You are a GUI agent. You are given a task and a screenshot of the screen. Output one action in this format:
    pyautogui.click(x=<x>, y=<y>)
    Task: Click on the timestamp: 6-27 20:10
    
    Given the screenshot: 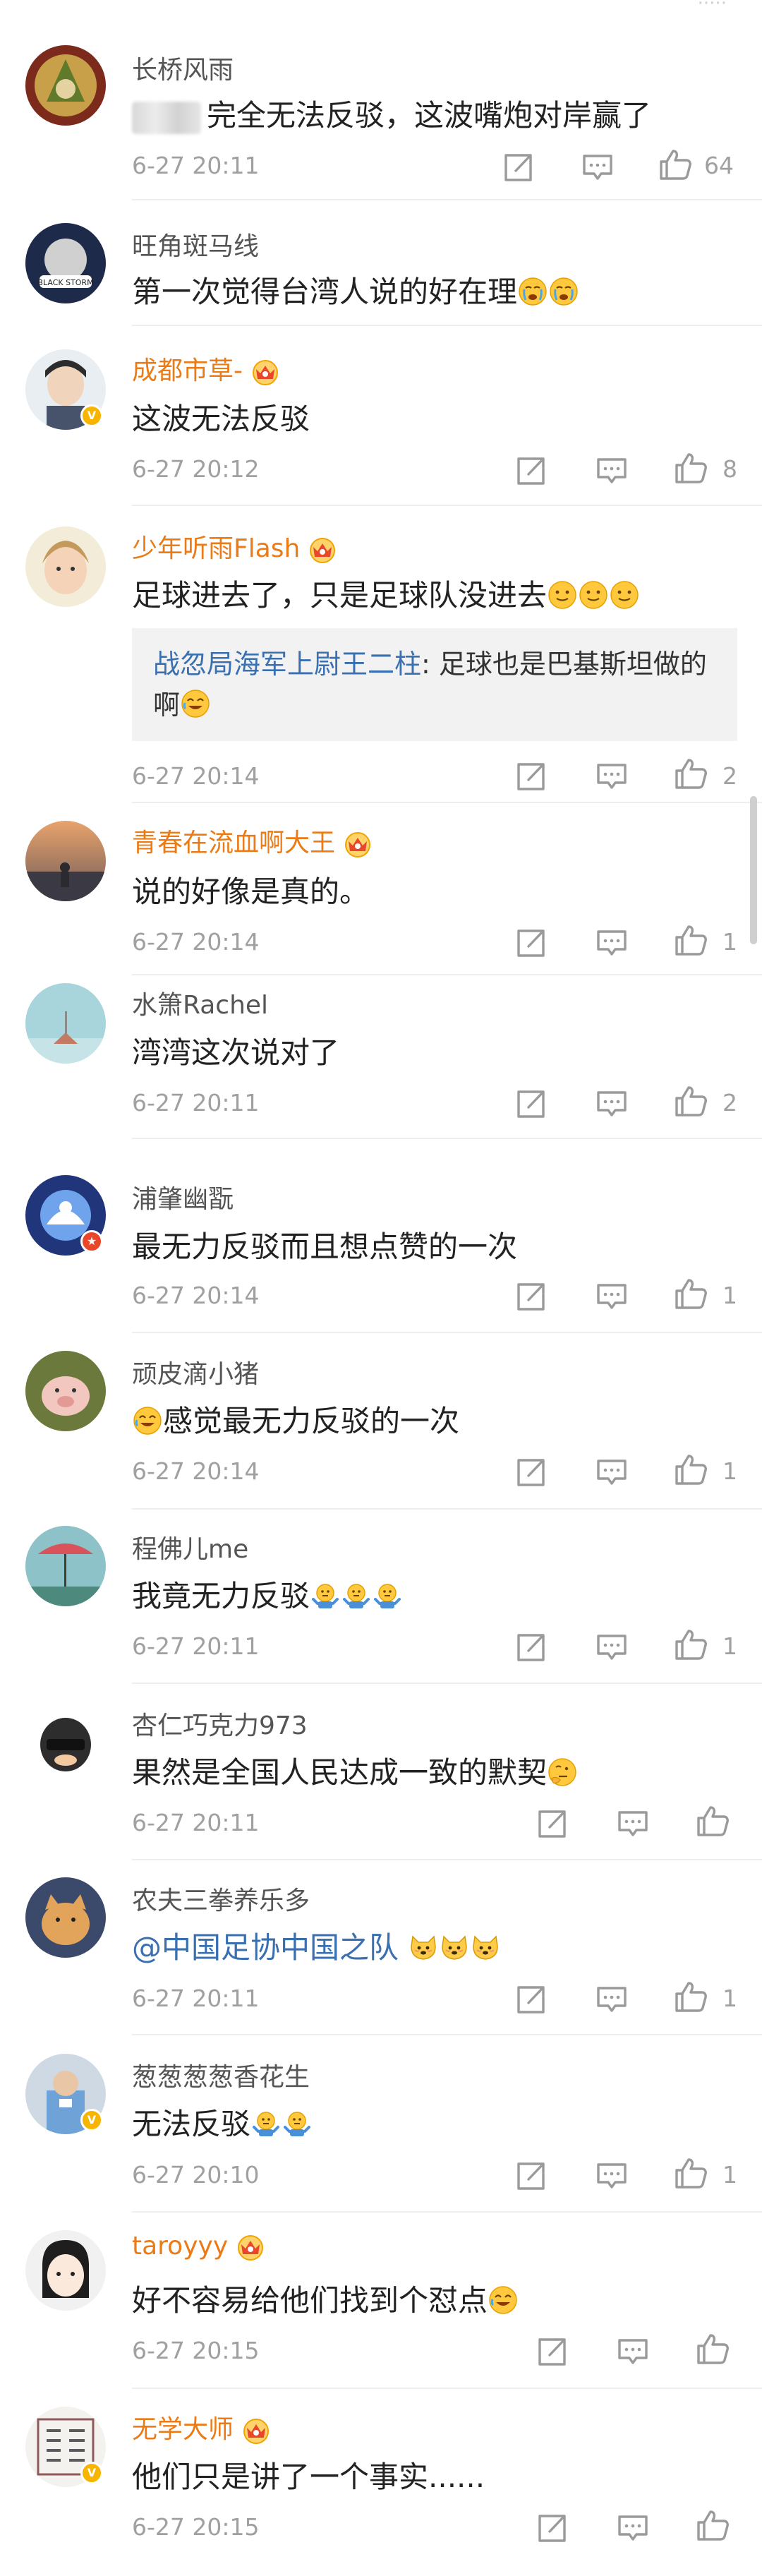 What is the action you would take?
    pyautogui.click(x=196, y=2175)
    